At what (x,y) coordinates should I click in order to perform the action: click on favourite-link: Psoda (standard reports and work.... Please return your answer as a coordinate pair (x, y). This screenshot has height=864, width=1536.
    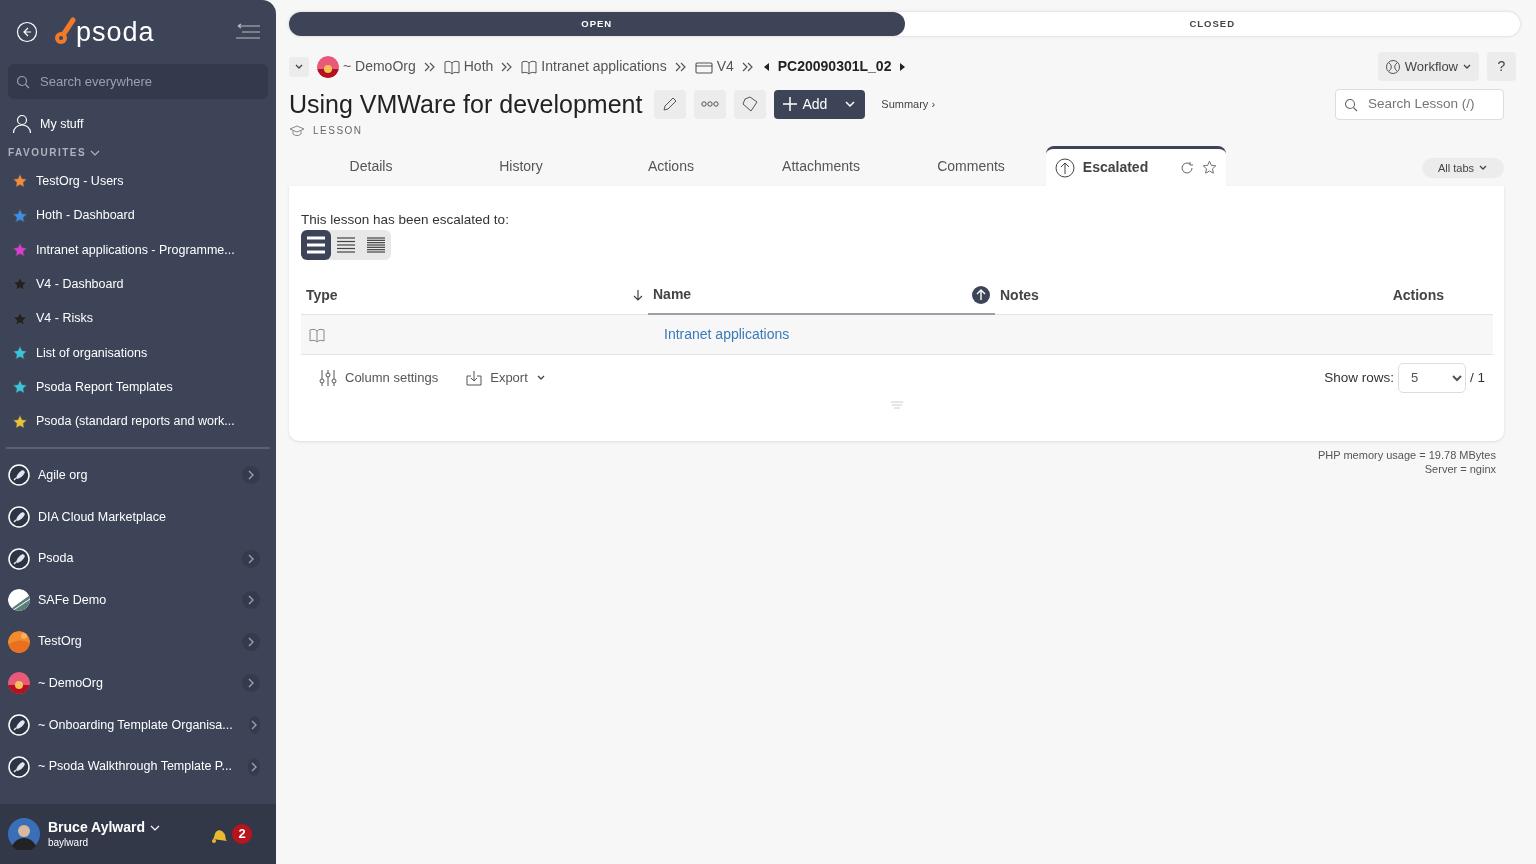
    Looking at the image, I should click on (135, 421).